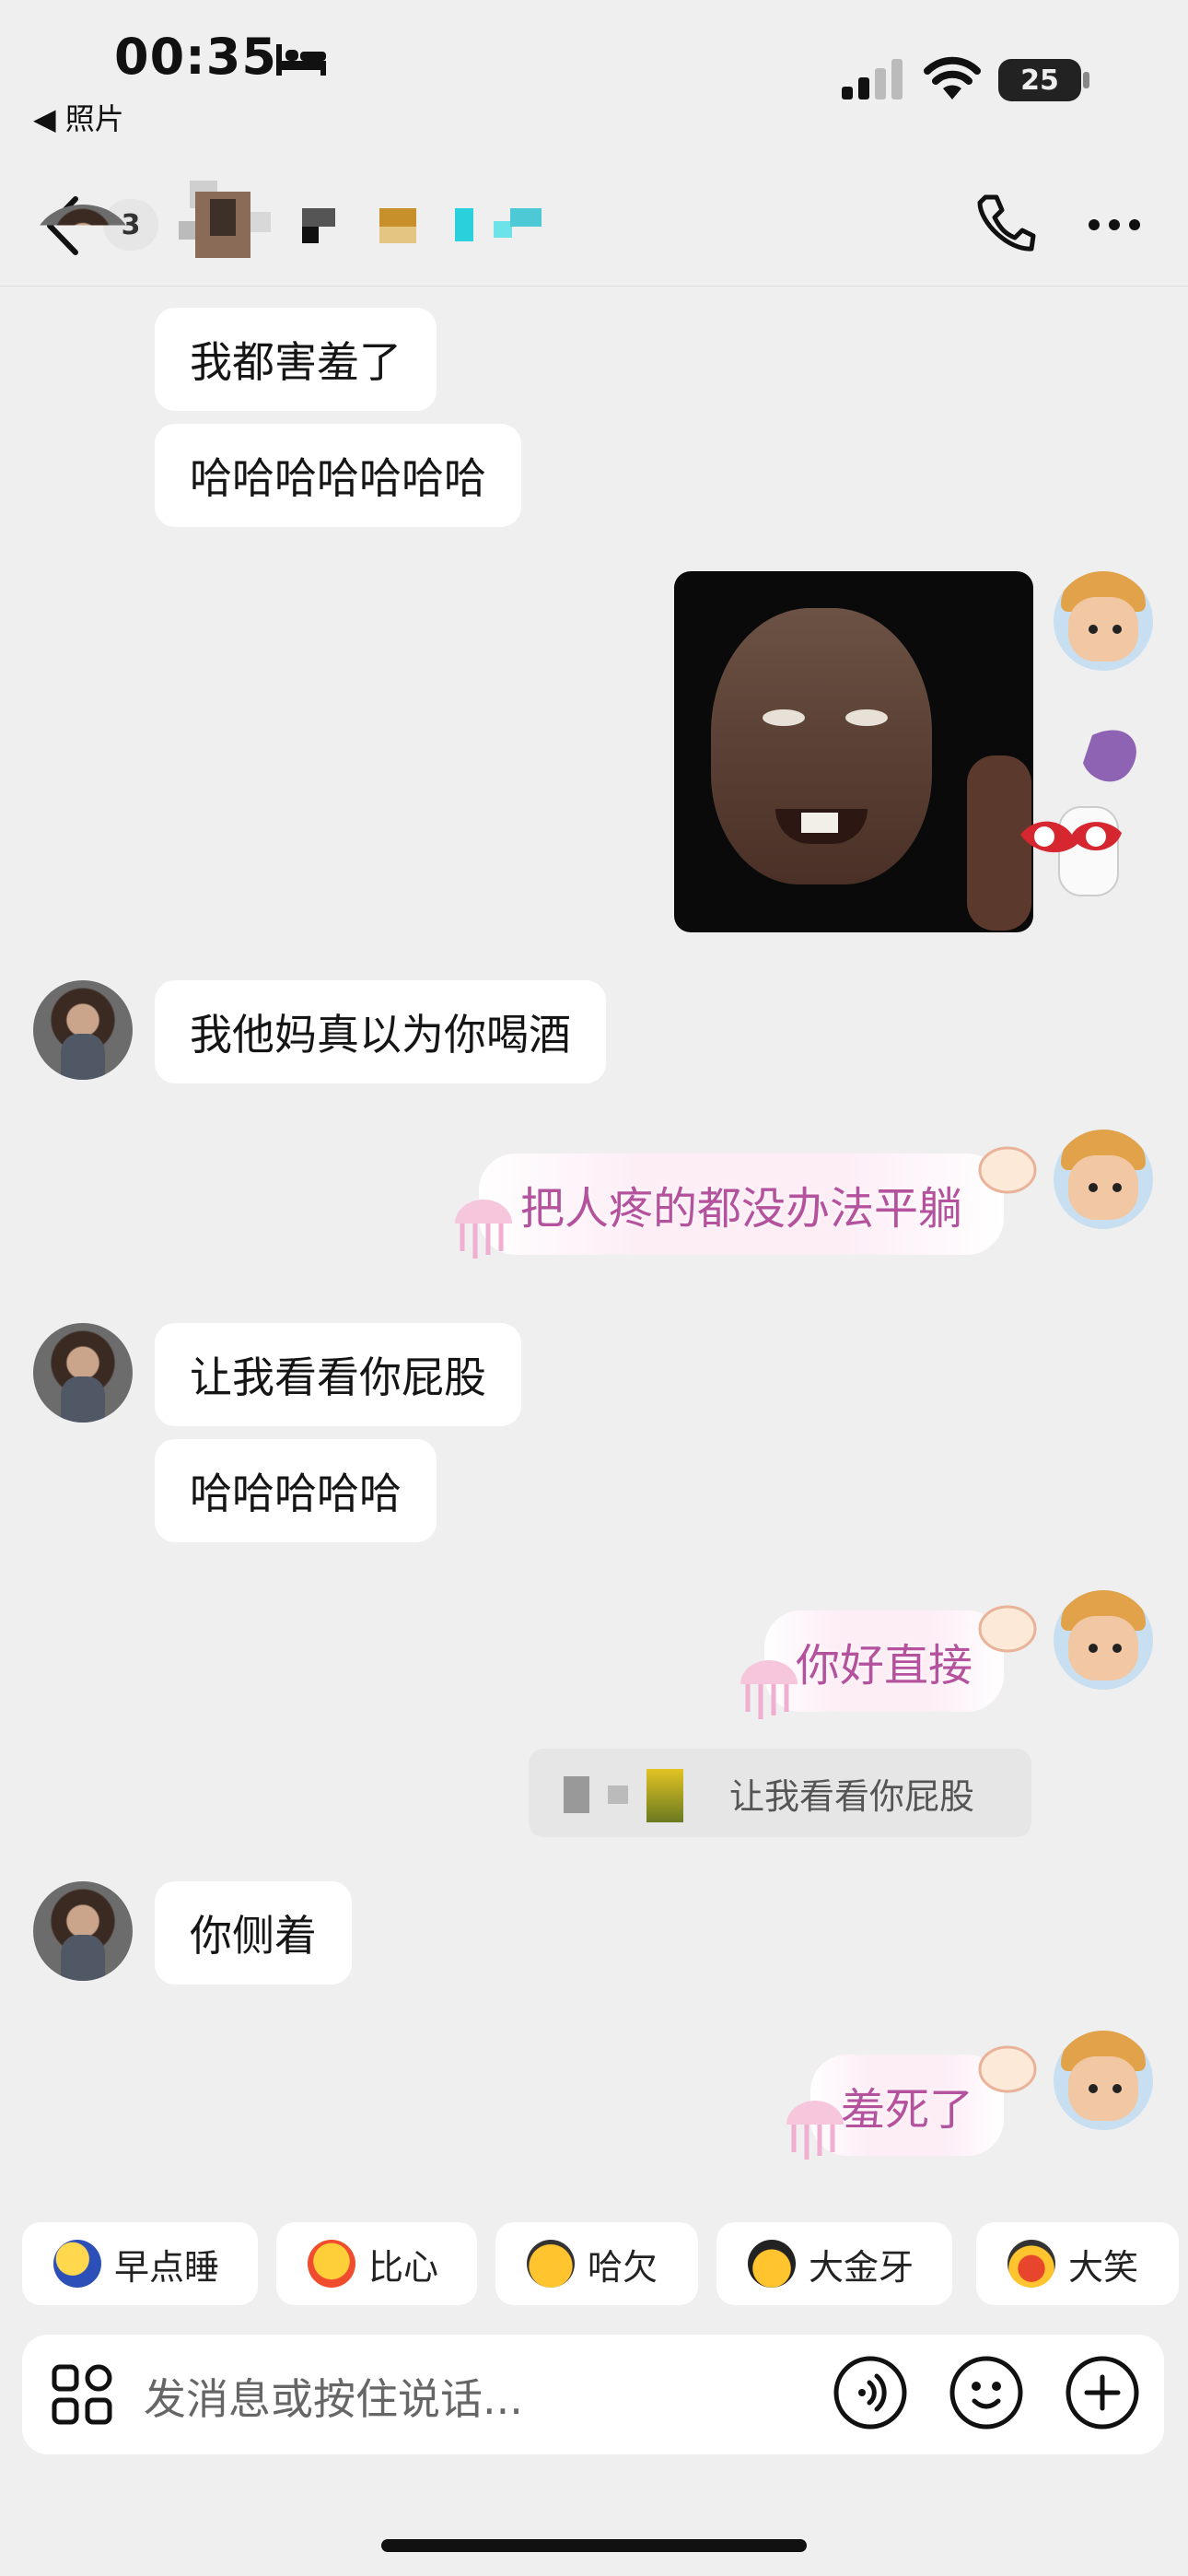  I want to click on message-bubble: 我他妈真以为你喝酒, so click(380, 1031).